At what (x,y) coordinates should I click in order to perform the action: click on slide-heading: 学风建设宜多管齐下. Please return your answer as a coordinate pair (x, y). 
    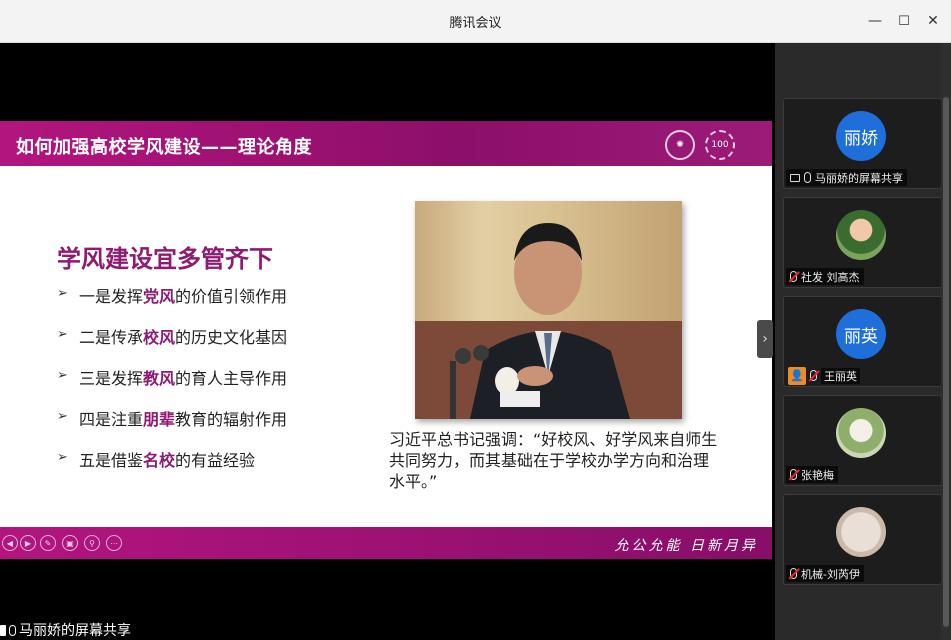
    Looking at the image, I should click on (165, 259).